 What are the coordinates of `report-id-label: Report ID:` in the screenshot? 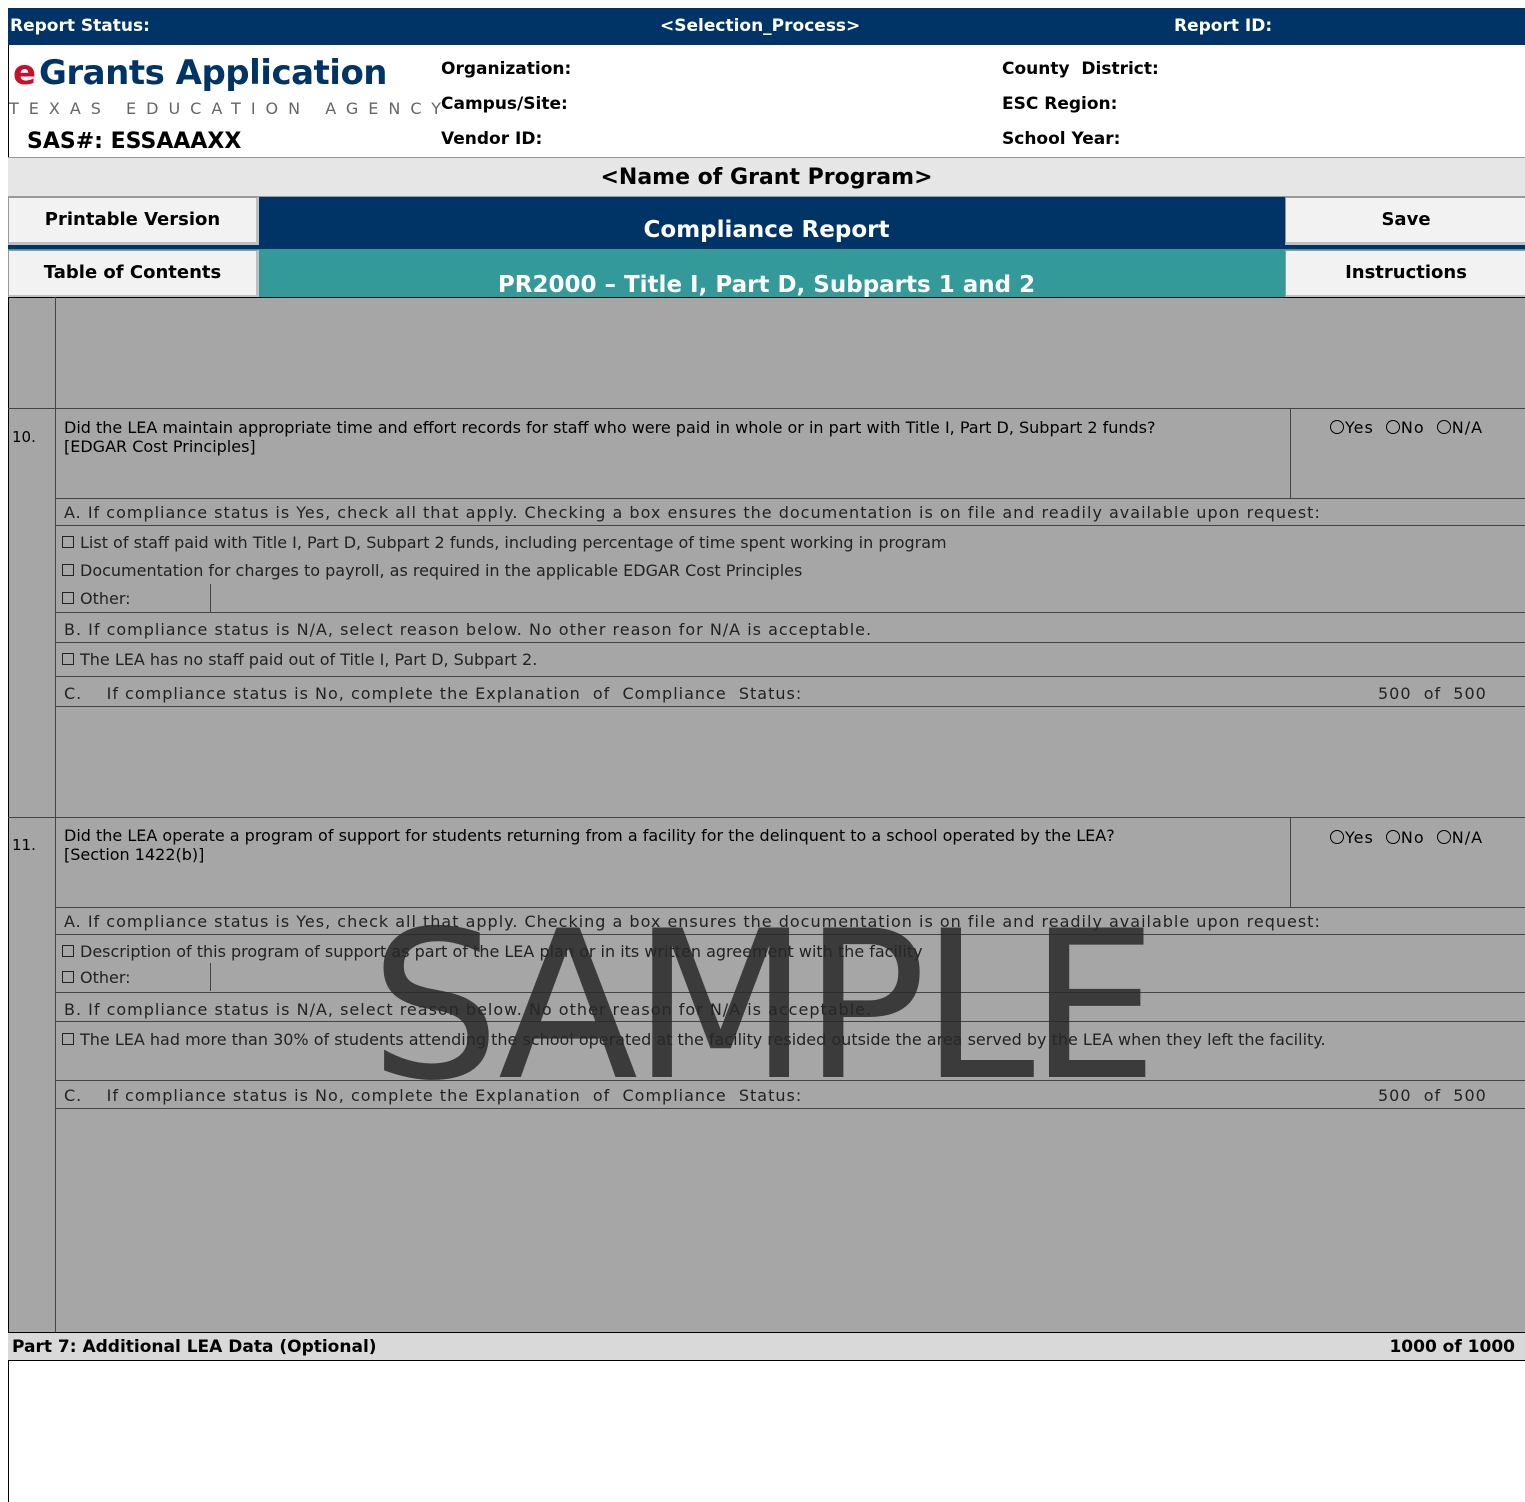 It's located at (1223, 26).